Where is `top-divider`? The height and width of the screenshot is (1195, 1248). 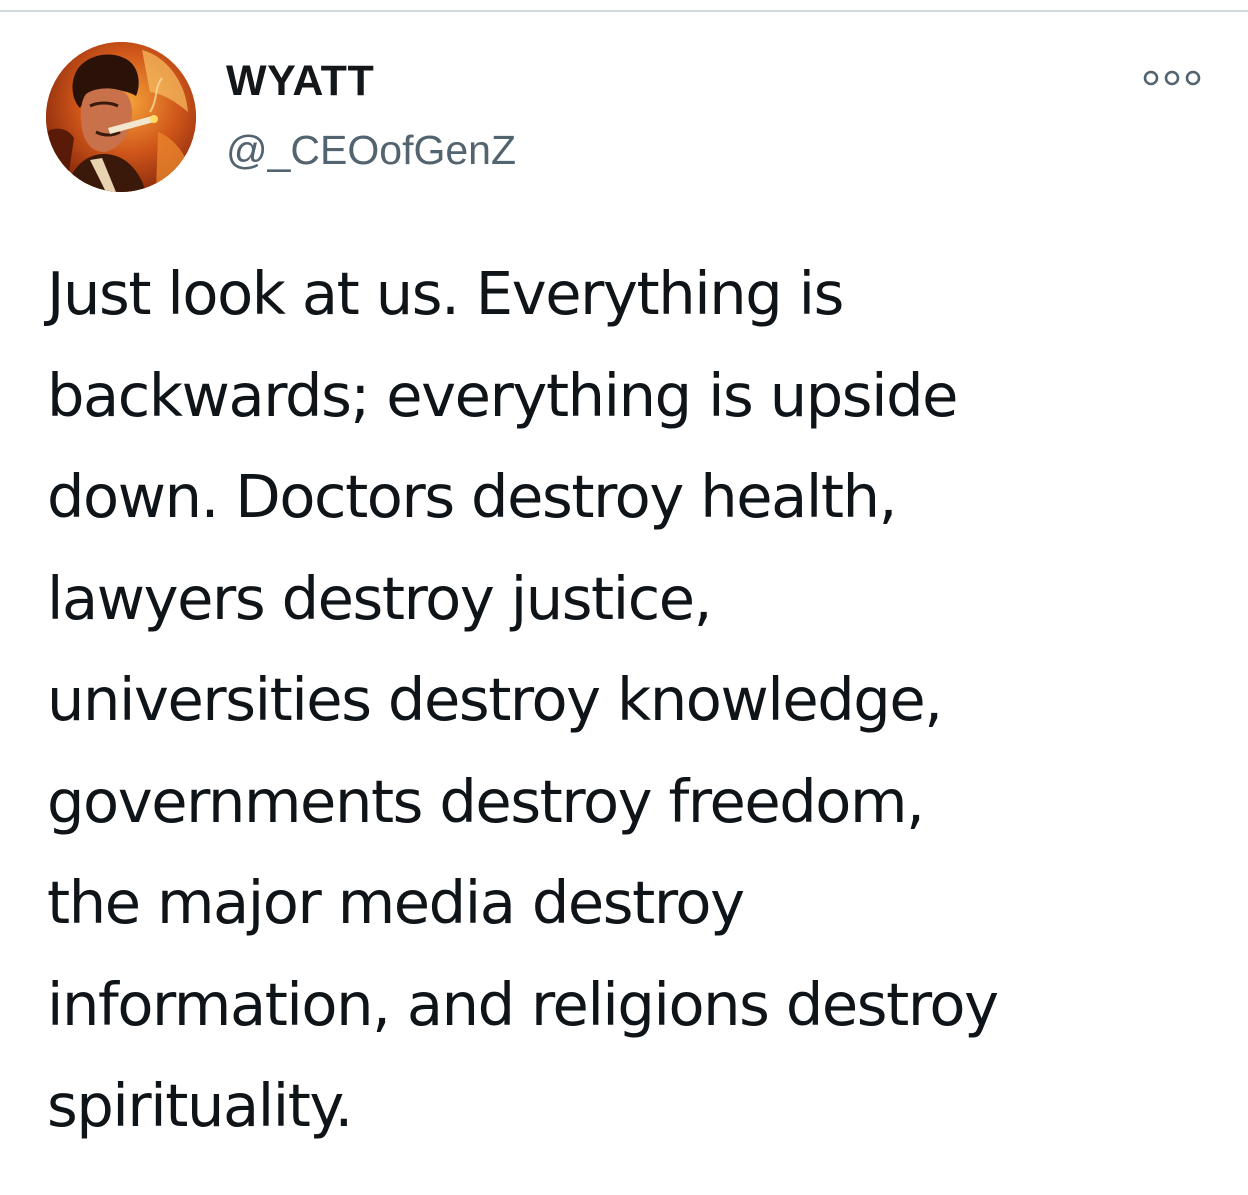
top-divider is located at coordinates (624, 11).